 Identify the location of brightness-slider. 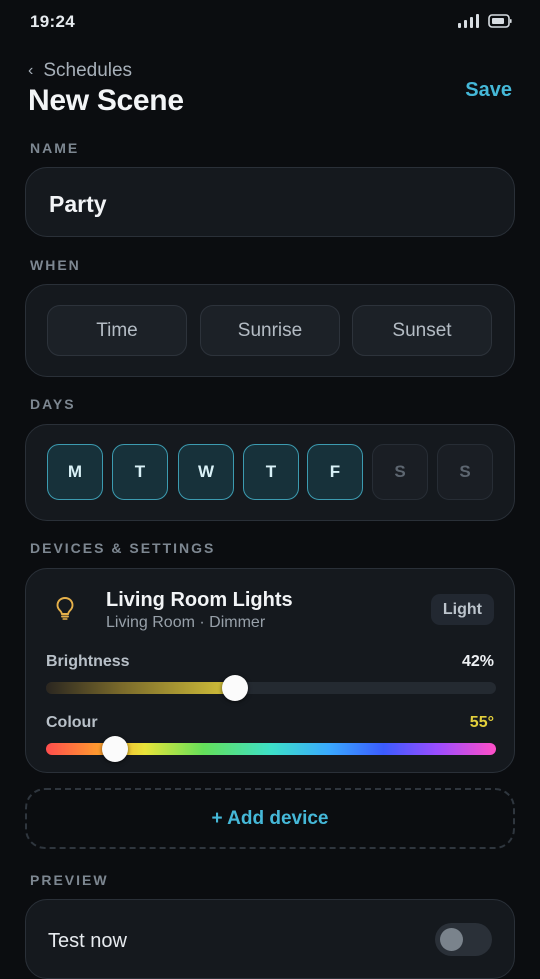
(271, 688).